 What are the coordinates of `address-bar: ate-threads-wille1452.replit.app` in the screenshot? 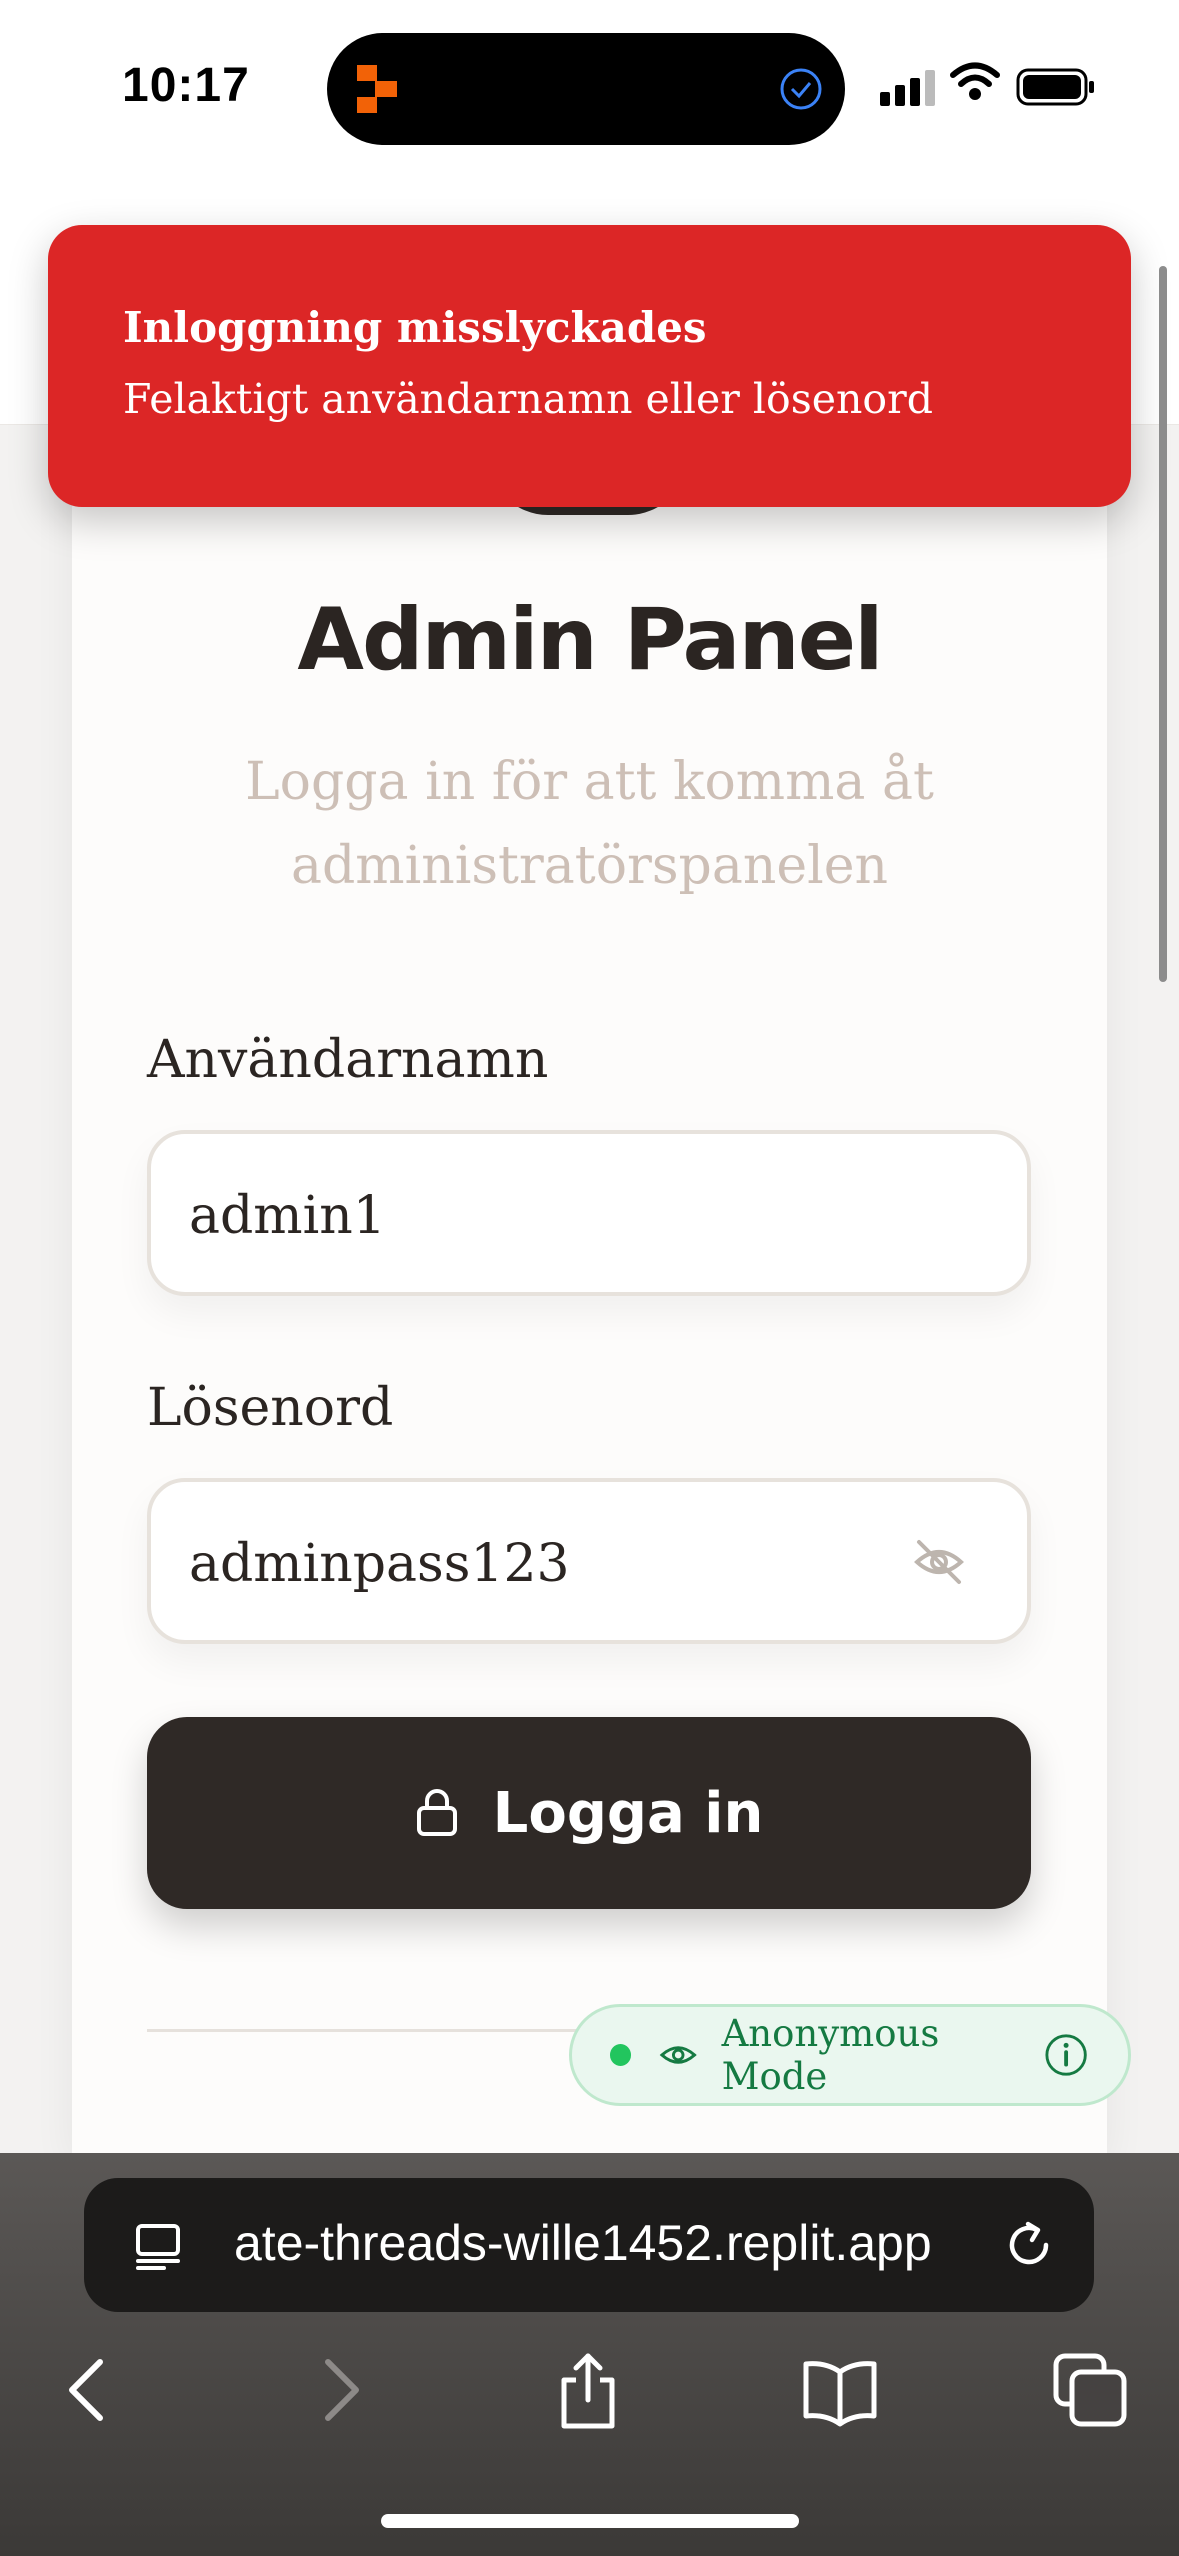 It's located at (589, 2245).